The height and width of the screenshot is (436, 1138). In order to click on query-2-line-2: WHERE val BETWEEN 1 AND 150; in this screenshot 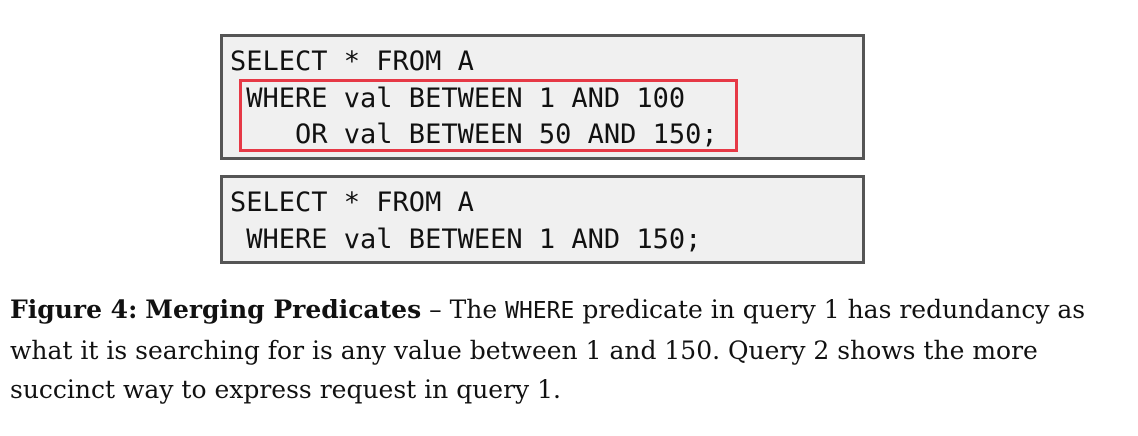, I will do `click(466, 239)`.